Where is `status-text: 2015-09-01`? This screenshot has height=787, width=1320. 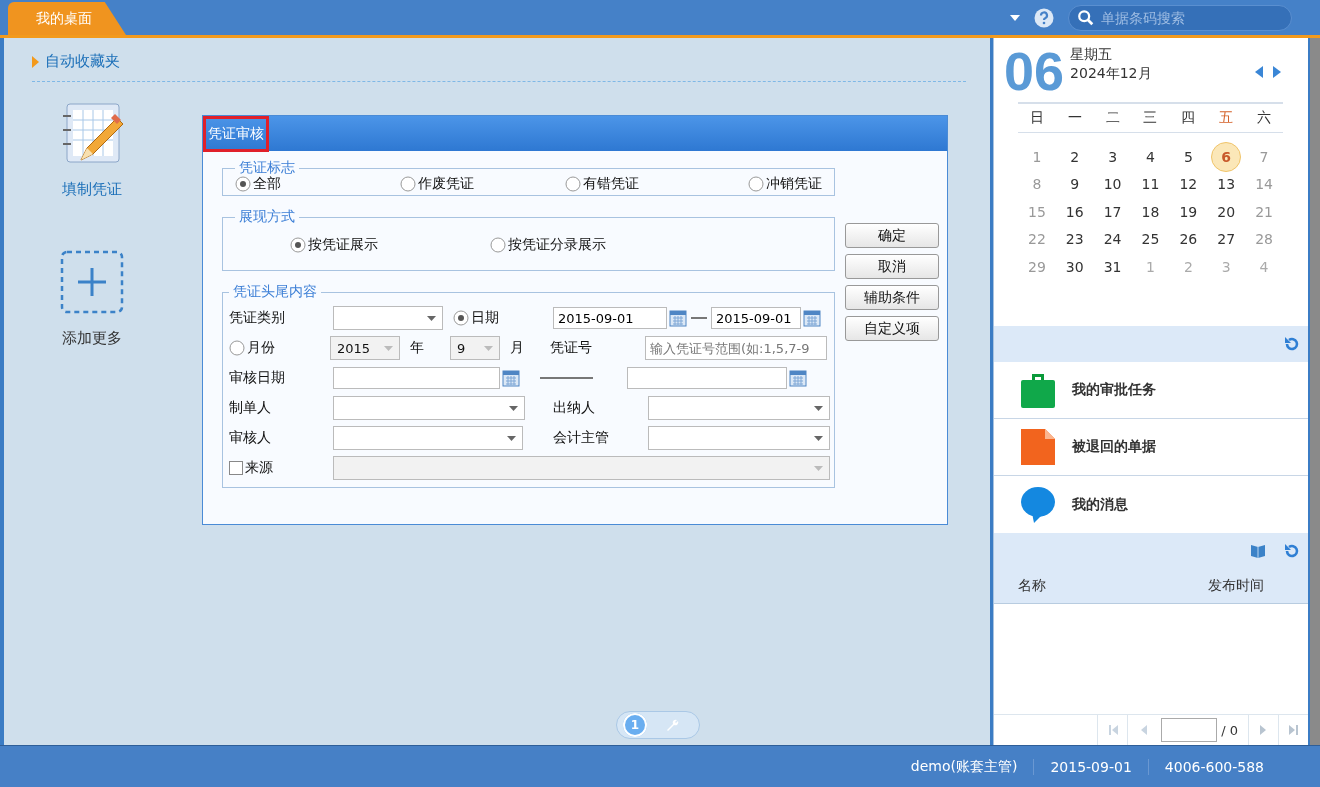
status-text: 2015-09-01 is located at coordinates (1090, 766).